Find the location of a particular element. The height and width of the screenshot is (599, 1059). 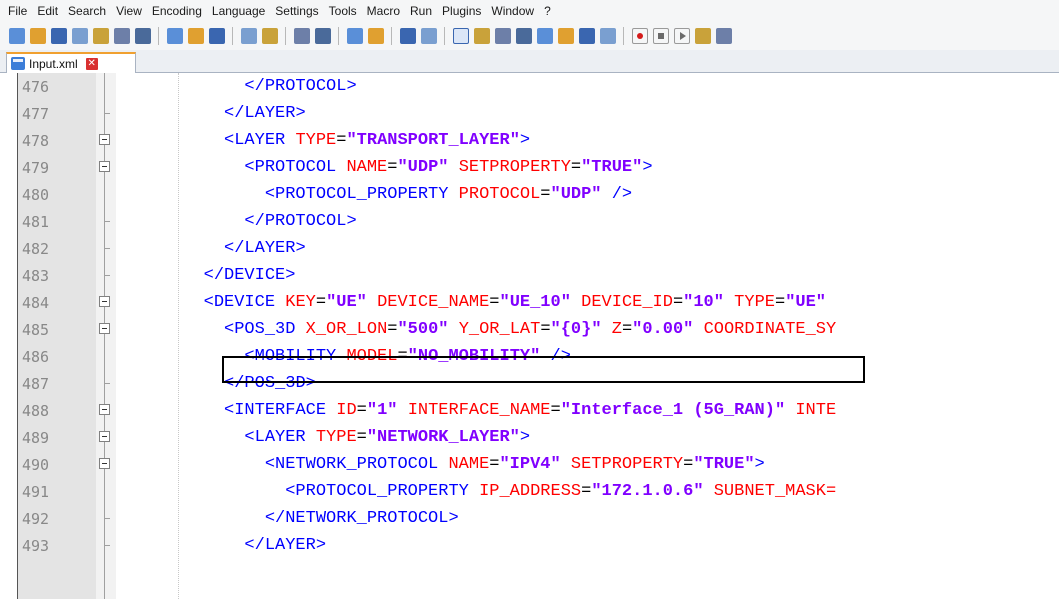

line-number: 485 is located at coordinates (36, 330).